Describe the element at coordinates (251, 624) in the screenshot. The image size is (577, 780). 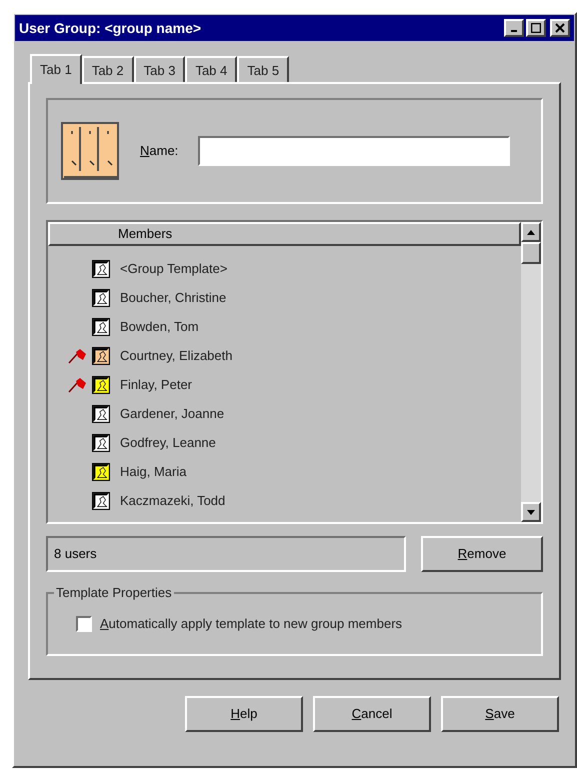
I see `checkbox-label: Automatically apply template to new group members` at that location.